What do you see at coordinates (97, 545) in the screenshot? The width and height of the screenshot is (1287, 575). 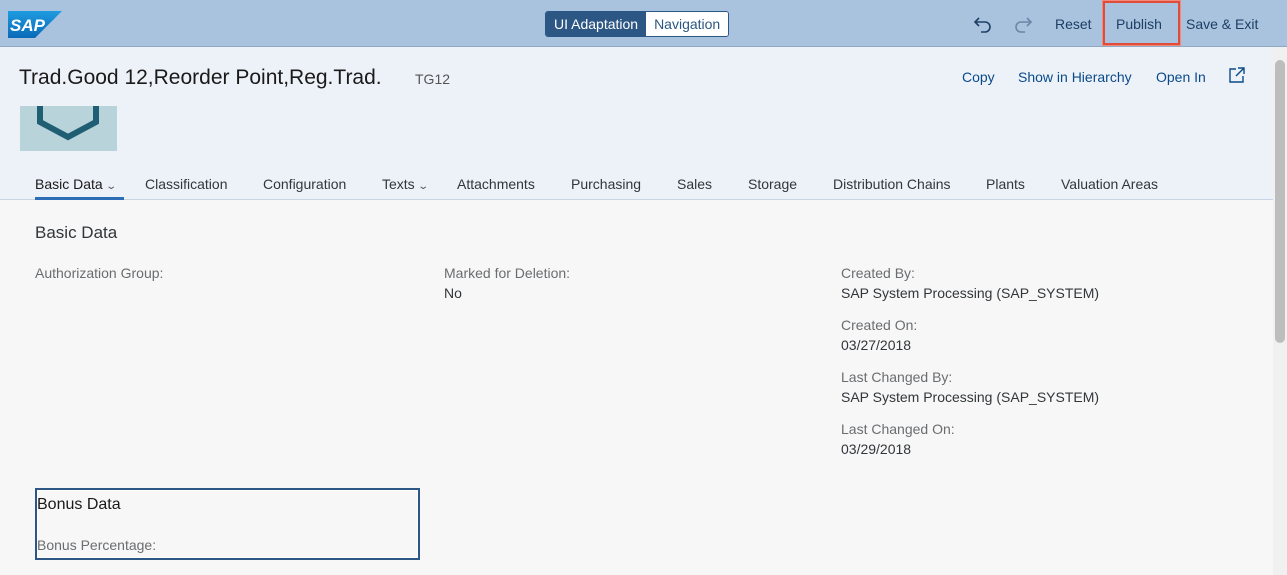 I see `bonus-percentage-label: Bonus Percentage:` at bounding box center [97, 545].